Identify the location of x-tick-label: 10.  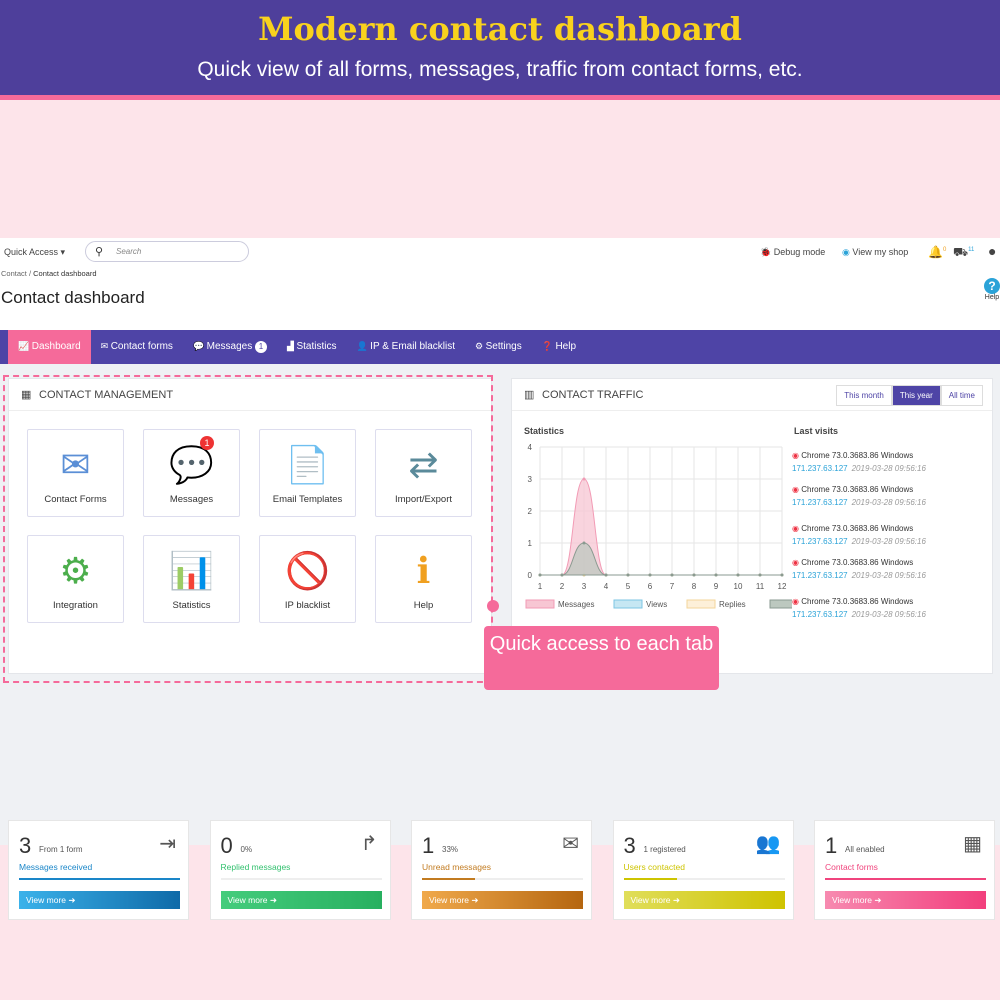
(738, 586).